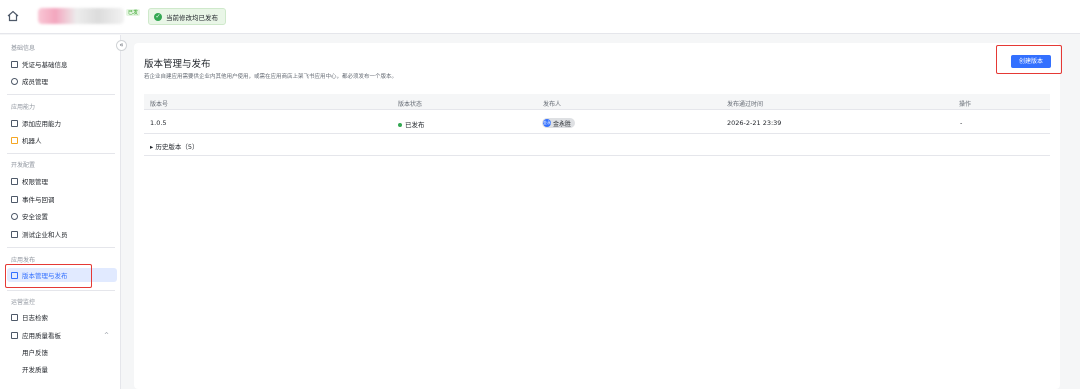 Image resolution: width=1080 pixels, height=389 pixels. I want to click on section-app-release: 应用发布, so click(23, 260).